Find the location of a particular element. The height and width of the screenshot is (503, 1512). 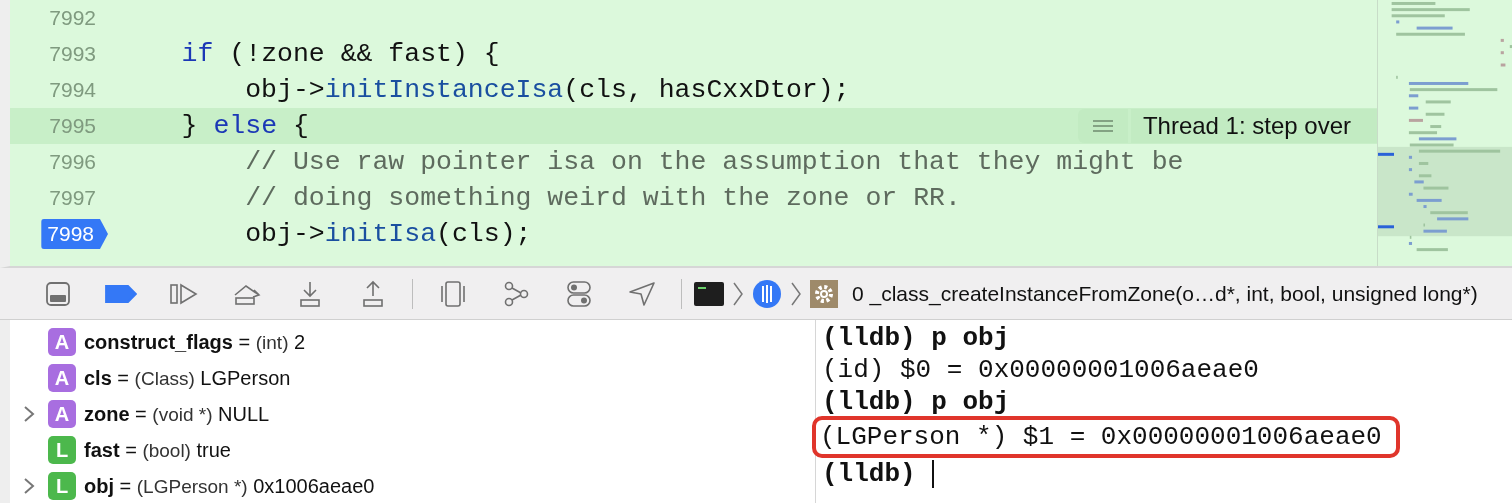

minimap-drawing is located at coordinates (1444, 133).